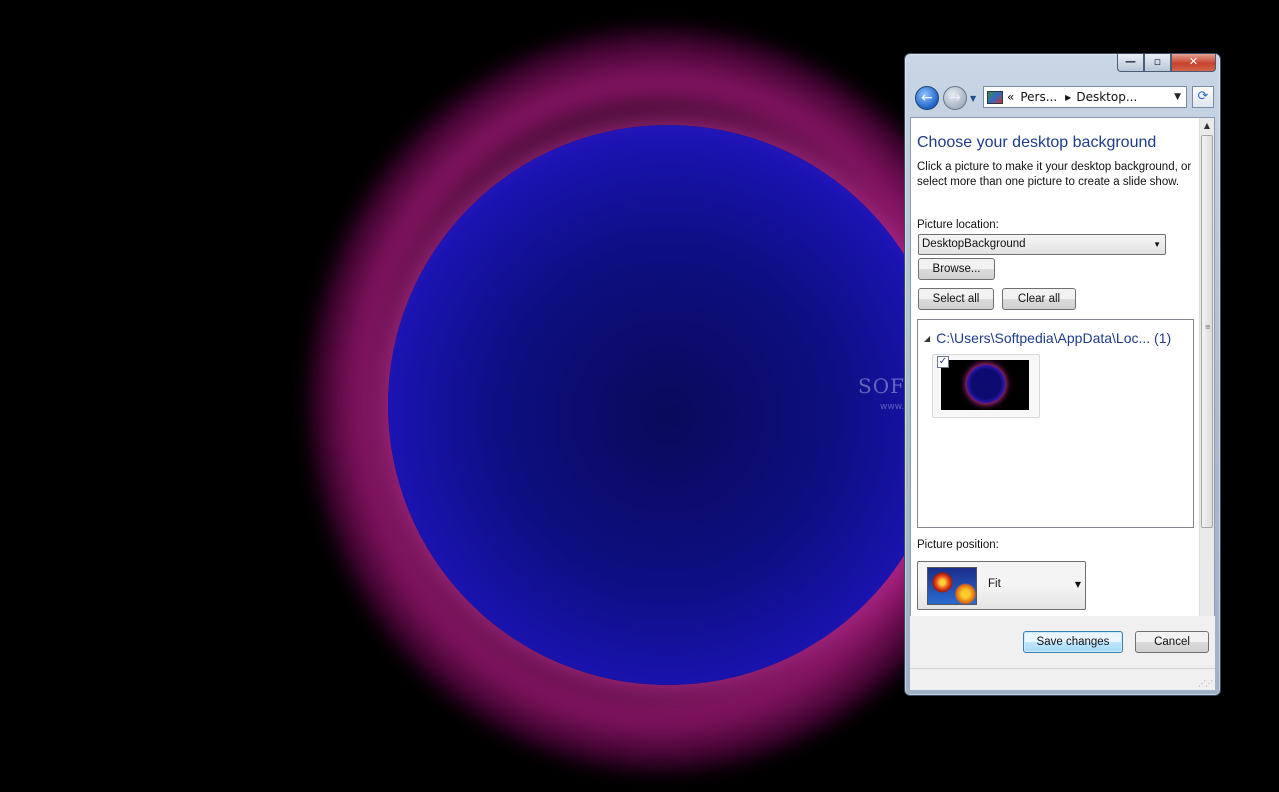  Describe the element at coordinates (927, 98) in the screenshot. I see `back-arrow-icon: ←` at that location.